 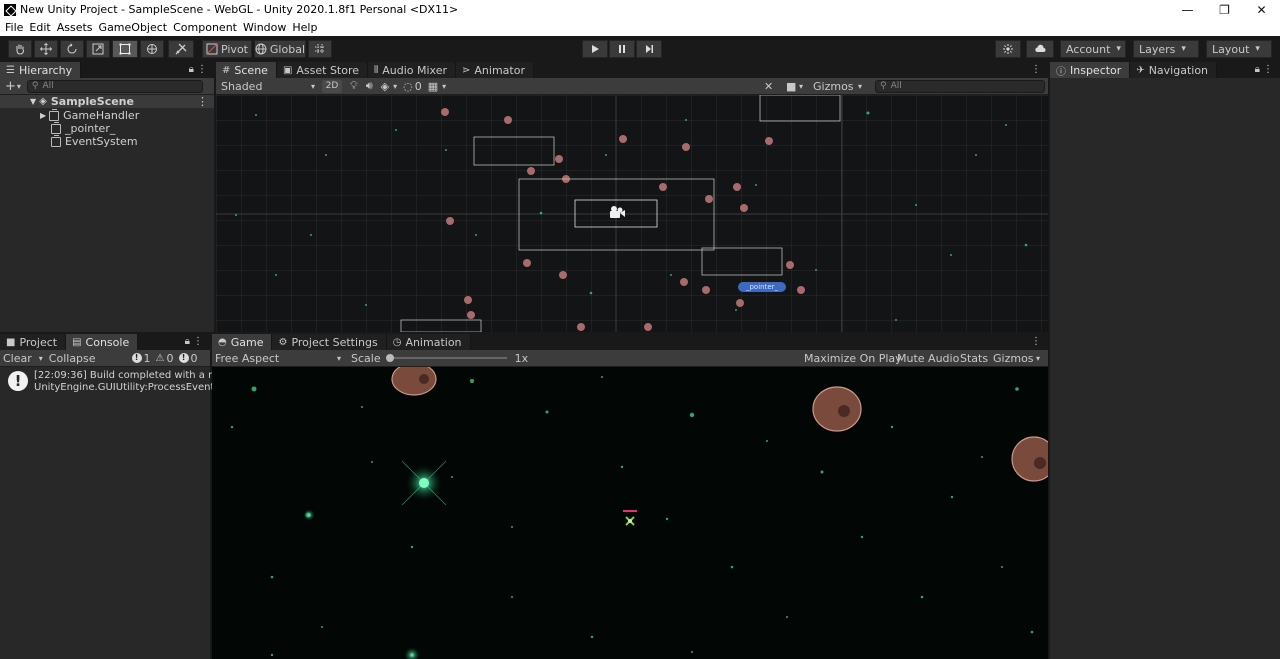 I want to click on rotate-tool-button, so click(x=72, y=49).